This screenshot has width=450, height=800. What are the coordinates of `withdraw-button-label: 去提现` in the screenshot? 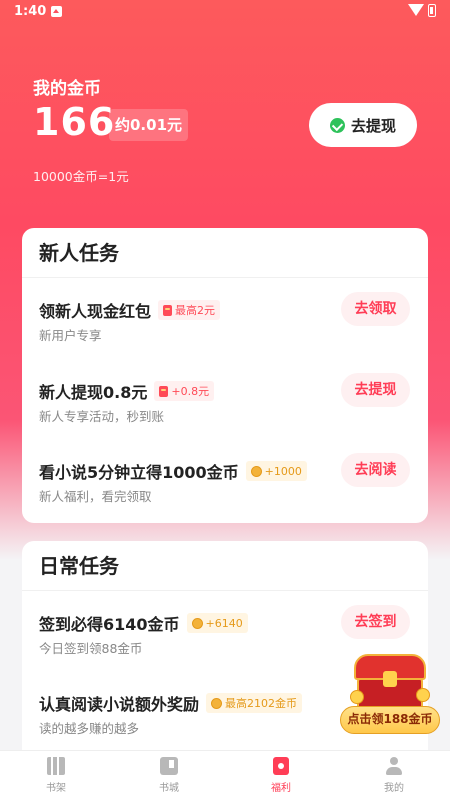 It's located at (373, 125).